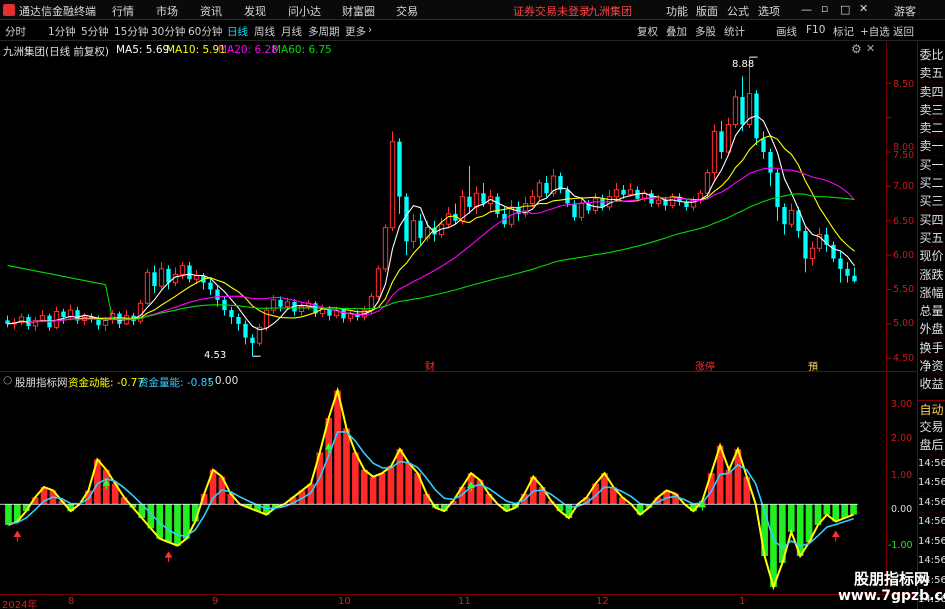  What do you see at coordinates (370, 30) in the screenshot?
I see `chevron-right-icon: ›` at bounding box center [370, 30].